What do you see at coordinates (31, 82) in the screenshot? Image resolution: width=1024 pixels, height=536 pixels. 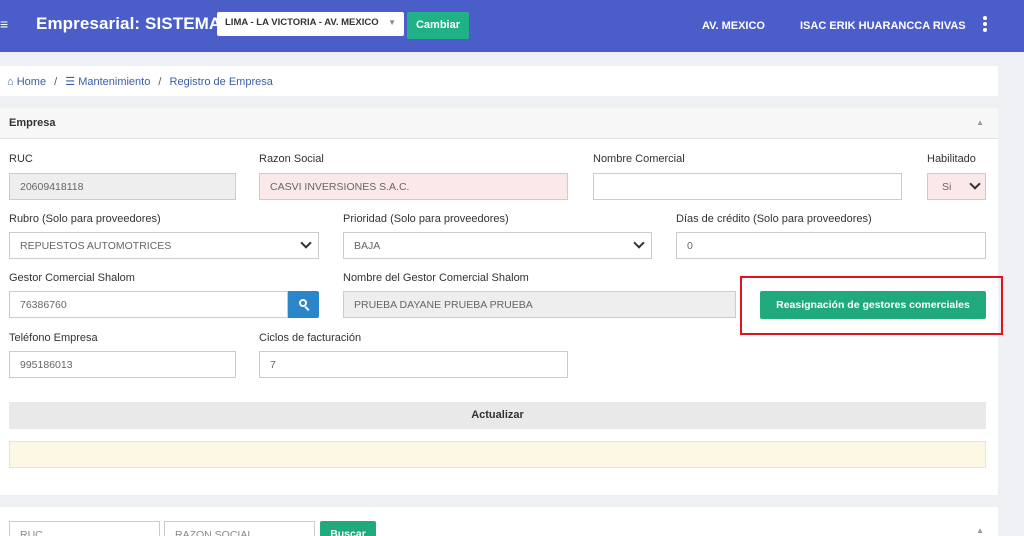 I see `breadcrumb-home: Home` at bounding box center [31, 82].